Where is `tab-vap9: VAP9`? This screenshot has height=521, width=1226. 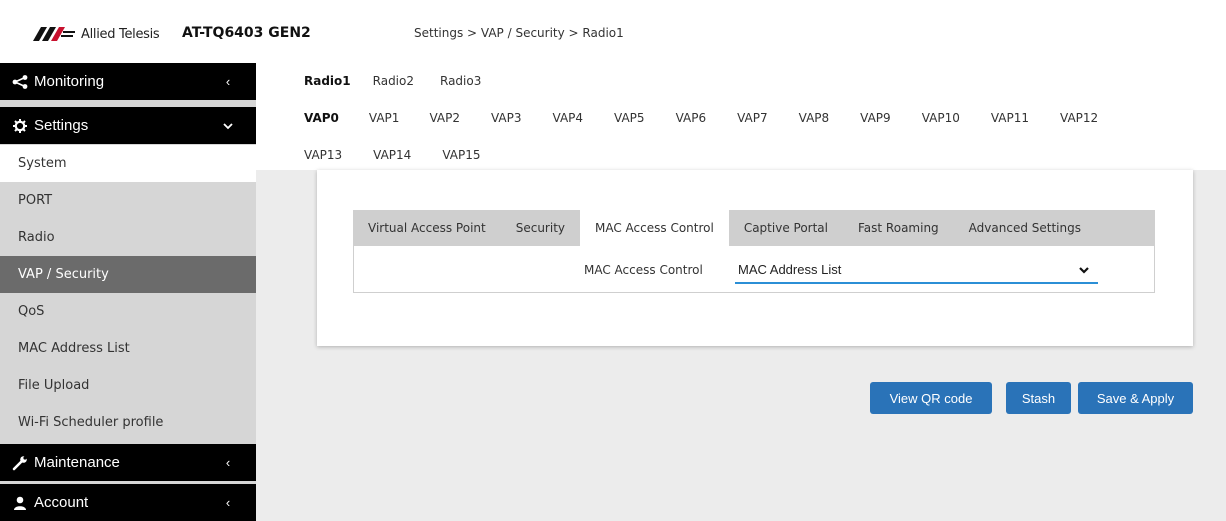 tab-vap9: VAP9 is located at coordinates (875, 118).